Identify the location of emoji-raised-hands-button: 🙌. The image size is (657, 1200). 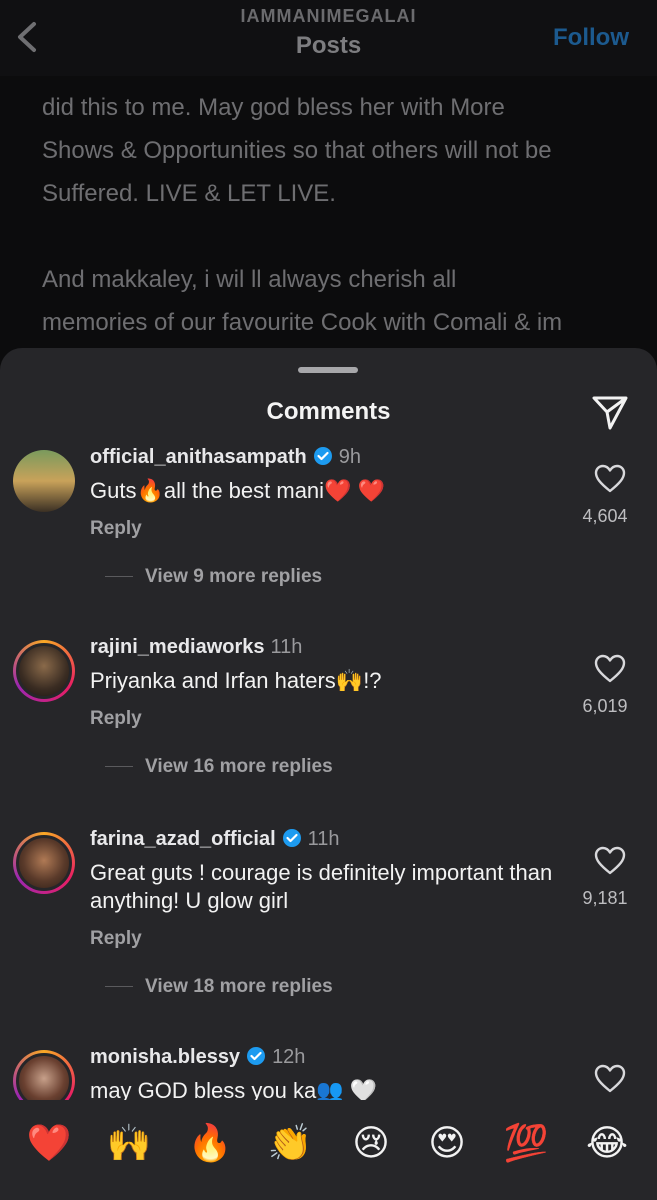
(129, 1143).